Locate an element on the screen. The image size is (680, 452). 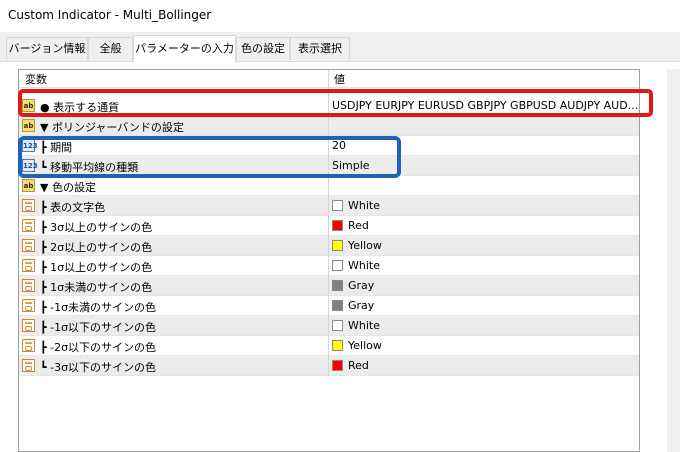
grid-header: 変数 値 is located at coordinates (329, 79).